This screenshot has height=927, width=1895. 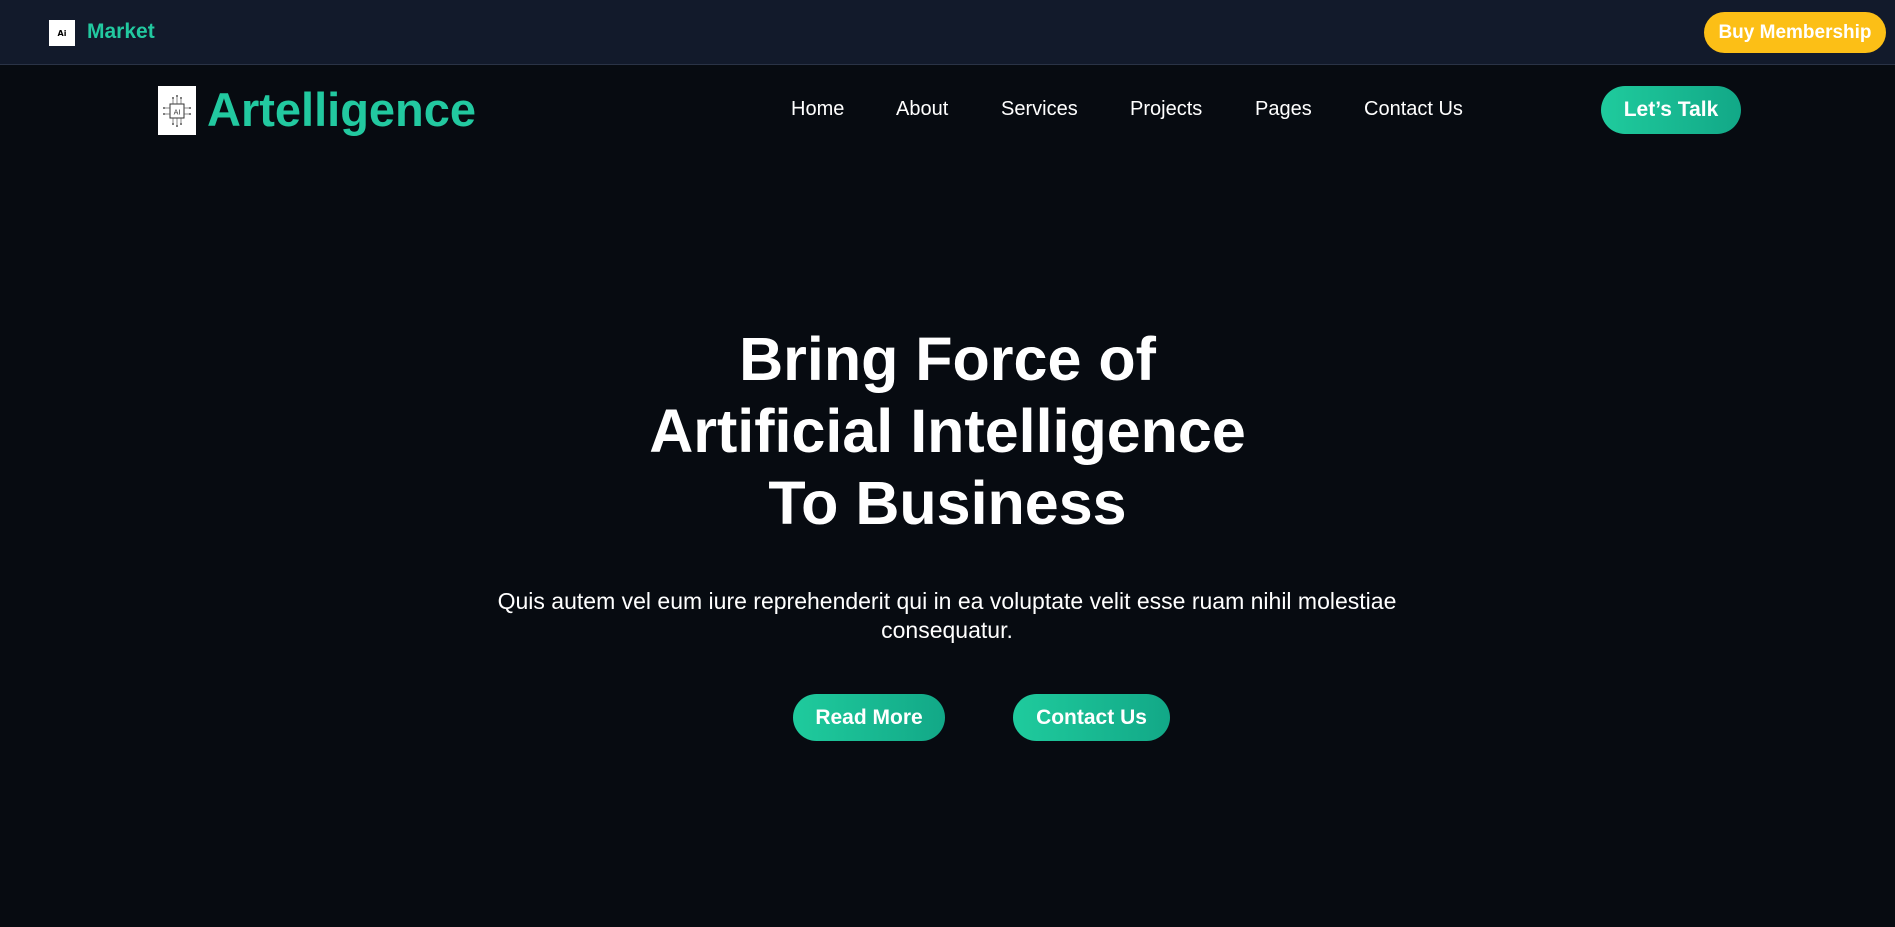 What do you see at coordinates (62, 33) in the screenshot?
I see `market-logo-icon: Ai` at bounding box center [62, 33].